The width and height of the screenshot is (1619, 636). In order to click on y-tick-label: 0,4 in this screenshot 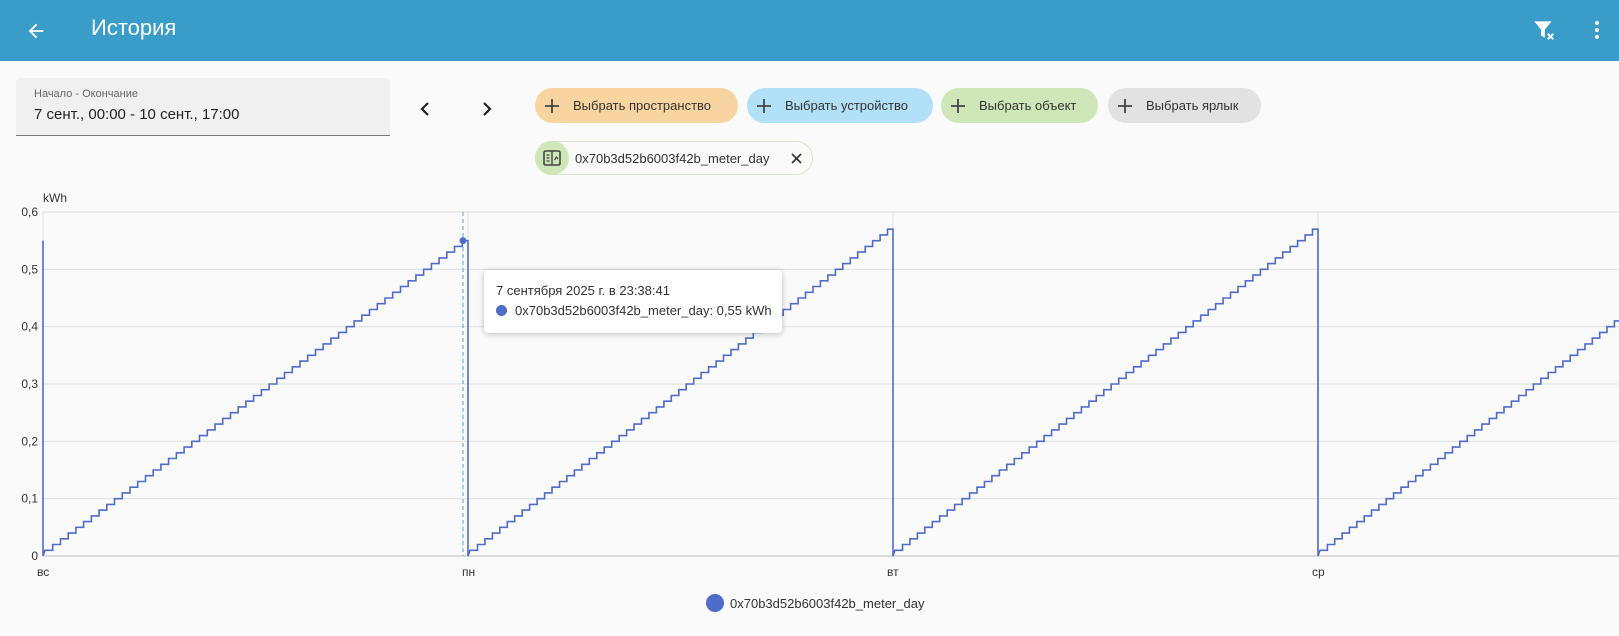, I will do `click(29, 327)`.